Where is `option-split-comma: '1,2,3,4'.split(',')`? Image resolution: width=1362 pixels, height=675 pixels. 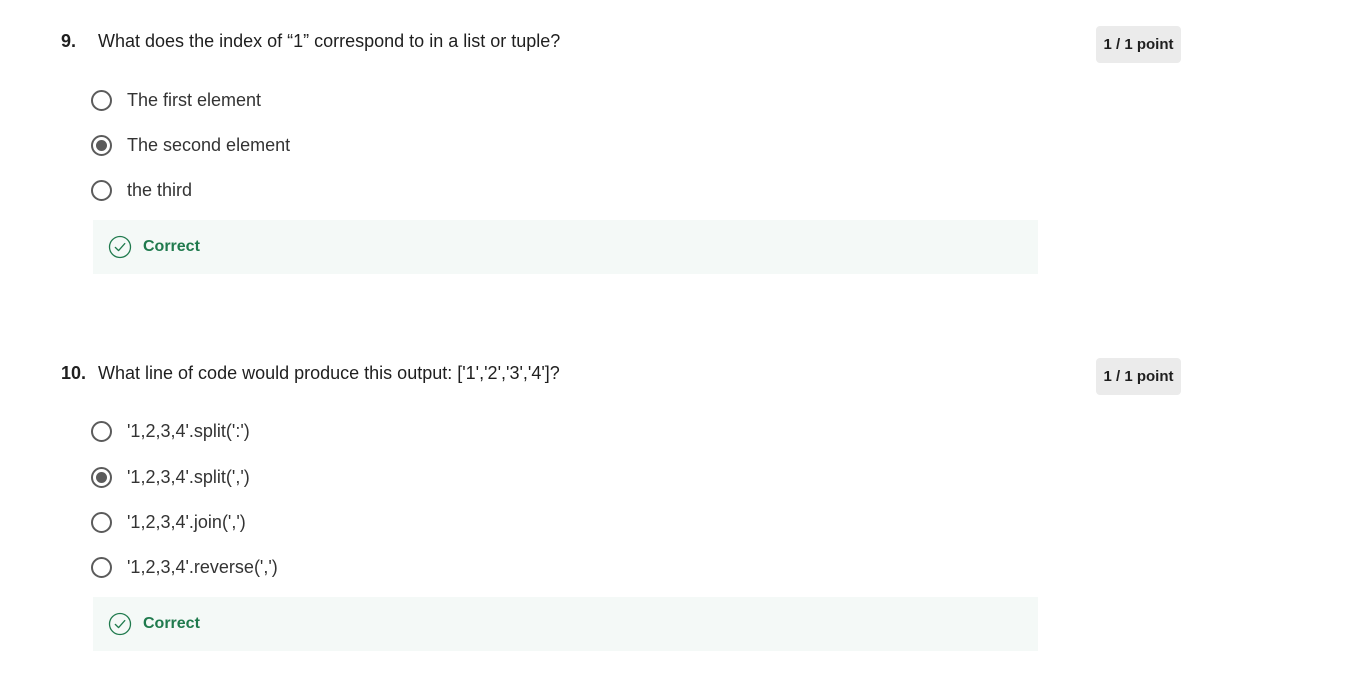
option-split-comma: '1,2,3,4'.split(',') is located at coordinates (170, 477).